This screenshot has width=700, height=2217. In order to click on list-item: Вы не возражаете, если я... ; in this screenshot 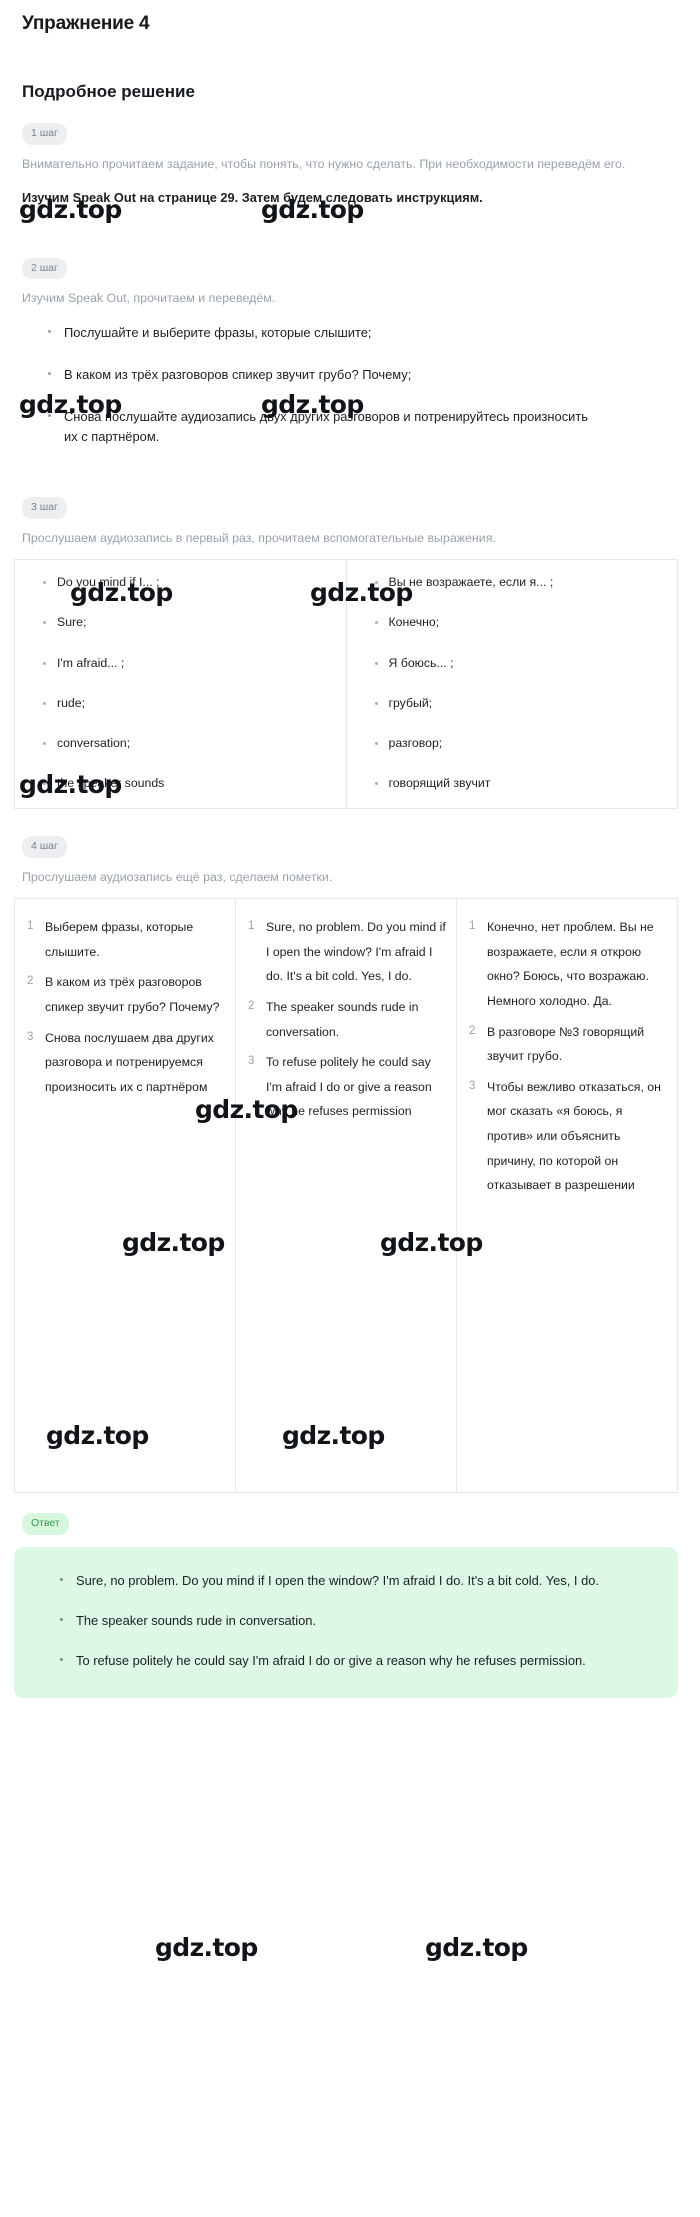, I will do `click(521, 582)`.